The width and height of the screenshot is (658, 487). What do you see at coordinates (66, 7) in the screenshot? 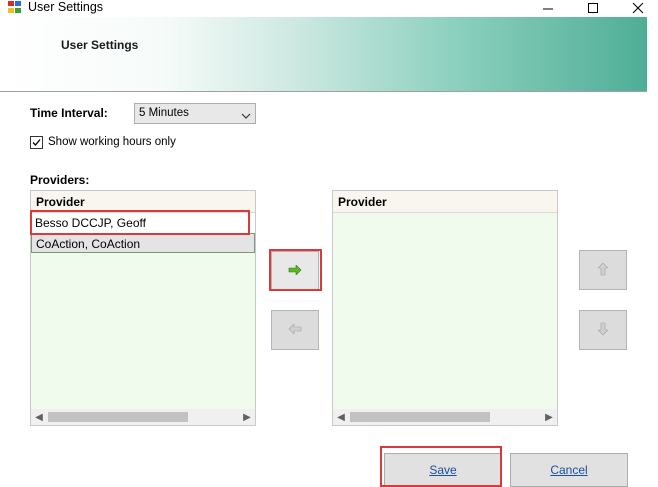
I see `window-title: User Settings` at bounding box center [66, 7].